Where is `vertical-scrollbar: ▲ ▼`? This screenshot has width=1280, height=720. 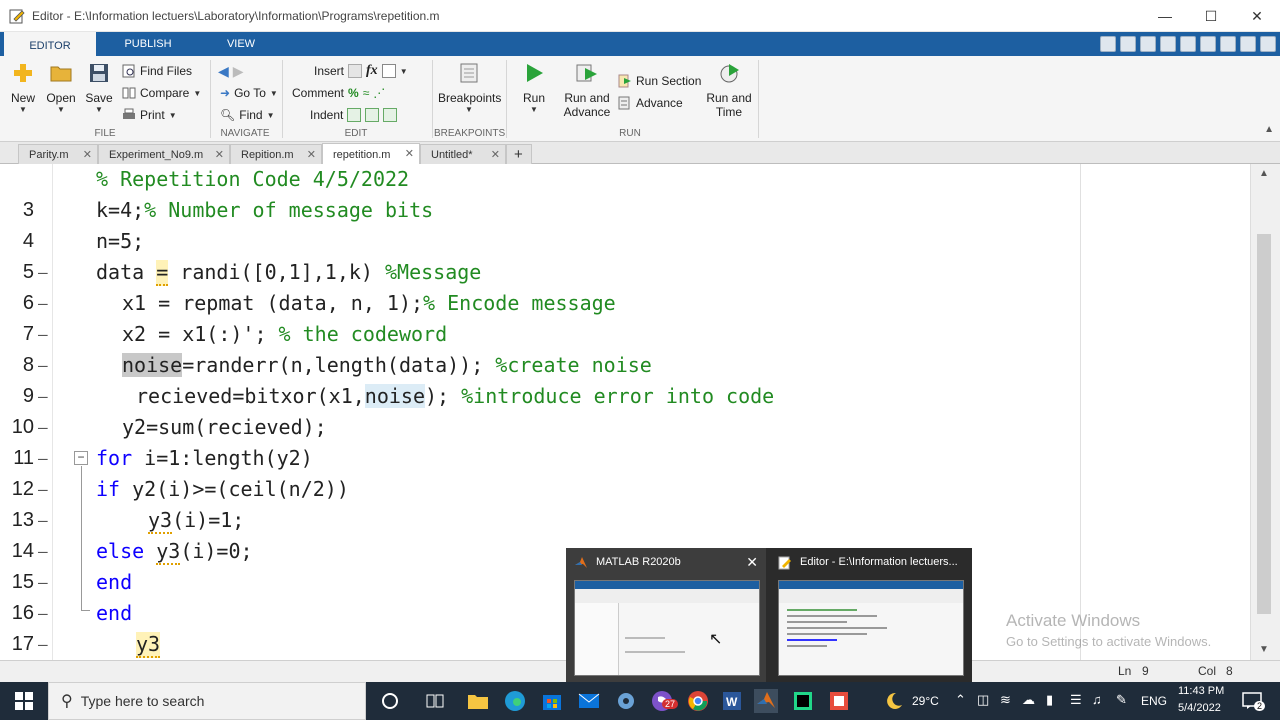 vertical-scrollbar: ▲ ▼ is located at coordinates (1265, 412).